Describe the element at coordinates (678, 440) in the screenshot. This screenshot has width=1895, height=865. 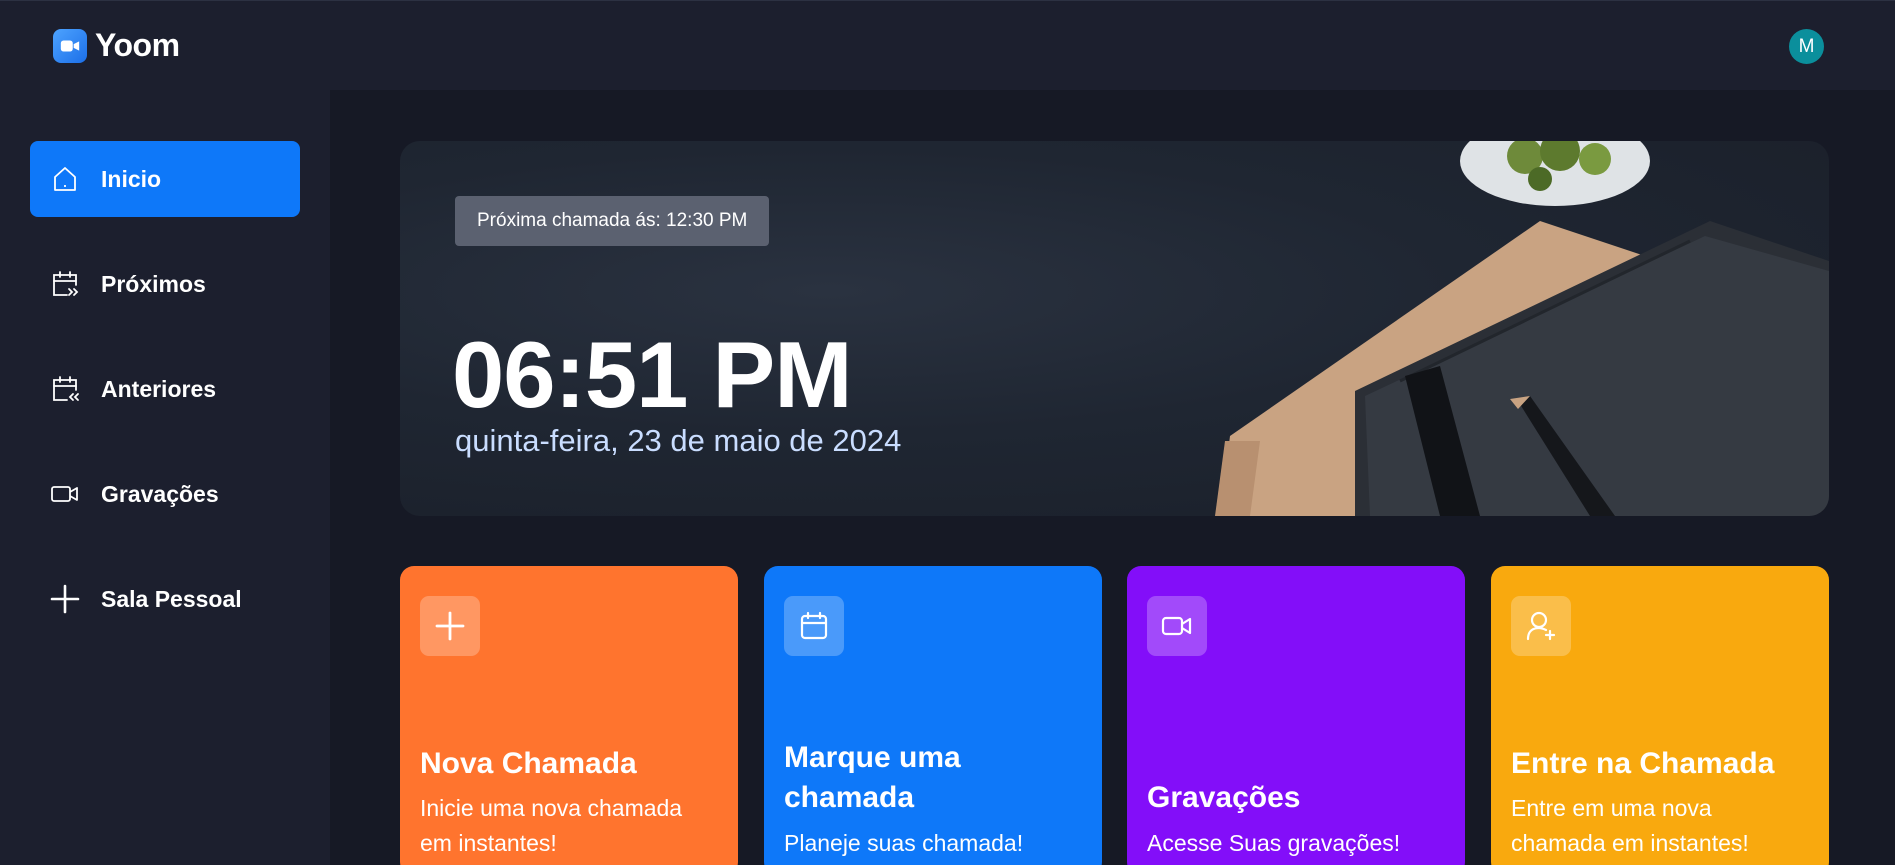
I see `current-date: quinta-feira, 23 de maio de 2024` at that location.